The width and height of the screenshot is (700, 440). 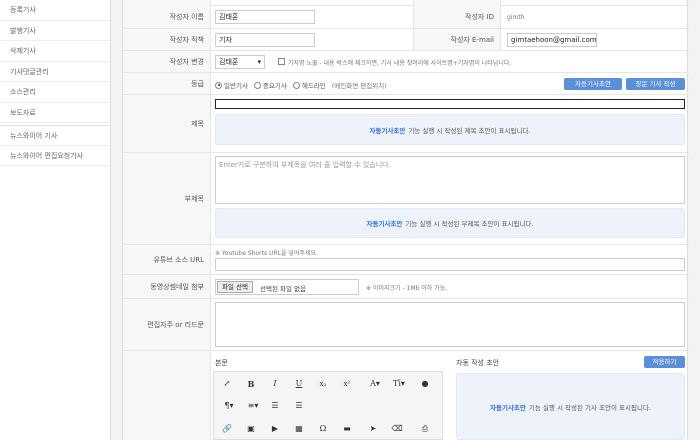 I want to click on eraser-icon: ⌫, so click(x=397, y=429).